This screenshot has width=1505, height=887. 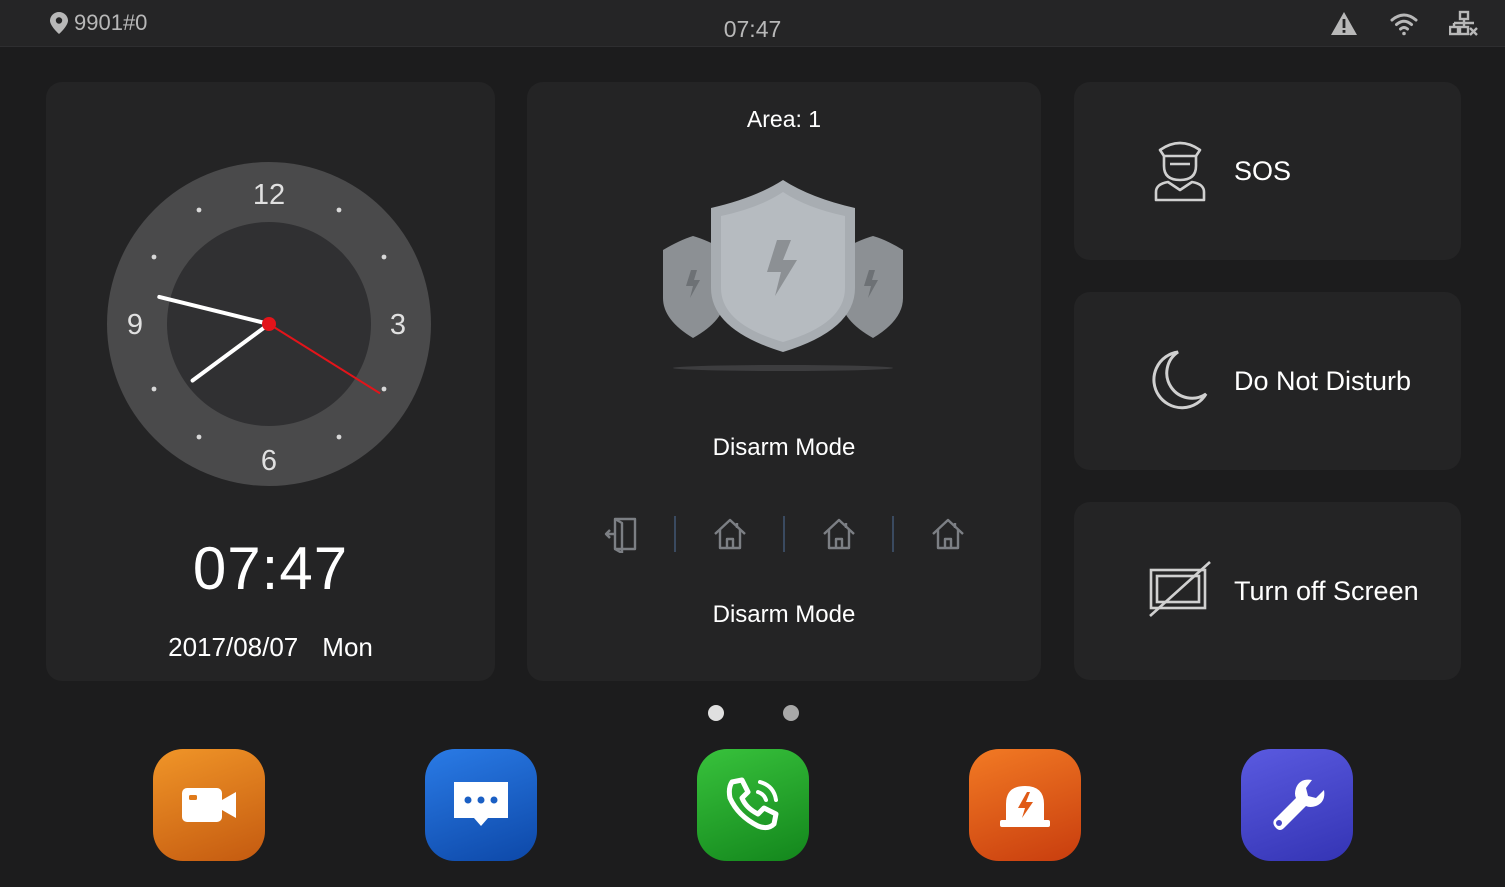 What do you see at coordinates (1180, 380) in the screenshot?
I see `moon-icon` at bounding box center [1180, 380].